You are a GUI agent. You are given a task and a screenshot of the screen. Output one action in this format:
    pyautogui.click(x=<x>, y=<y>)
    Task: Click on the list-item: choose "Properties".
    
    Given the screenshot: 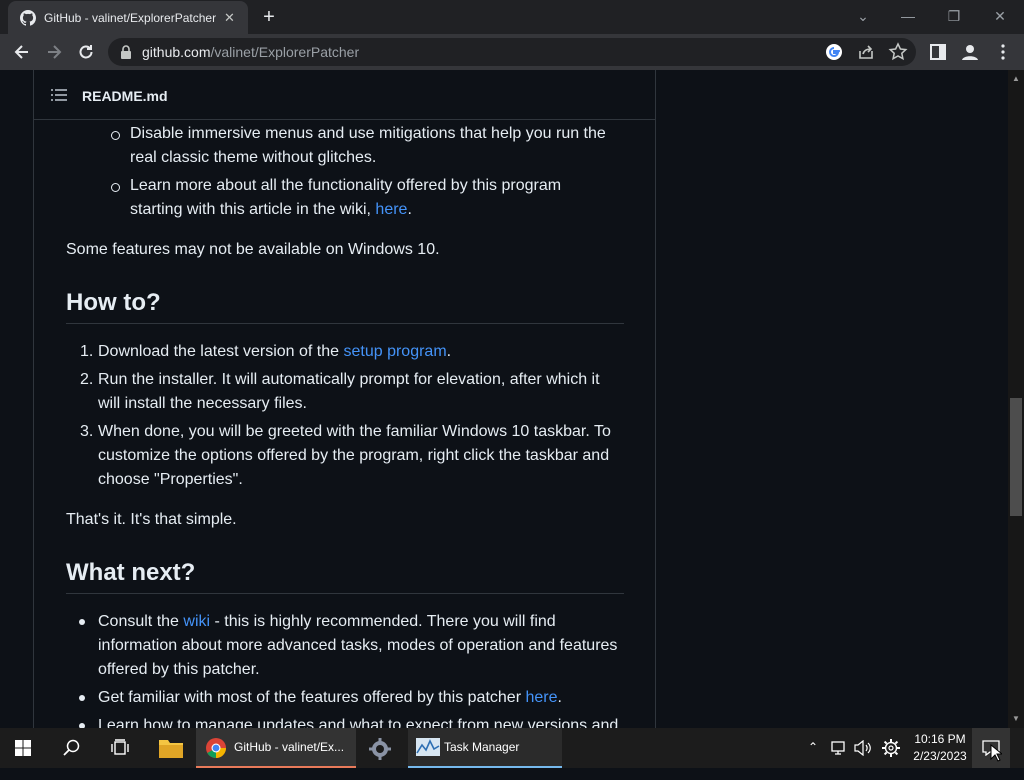 What is the action you would take?
    pyautogui.click(x=170, y=479)
    